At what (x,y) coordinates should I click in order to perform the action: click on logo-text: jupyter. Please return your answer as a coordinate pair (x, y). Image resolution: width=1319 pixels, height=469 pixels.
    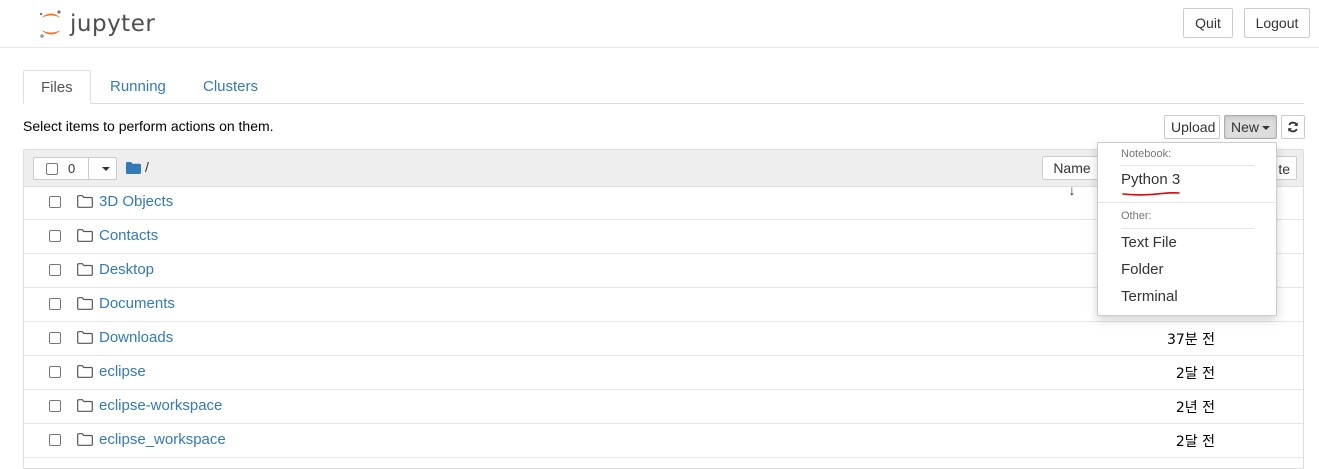
    Looking at the image, I should click on (113, 24).